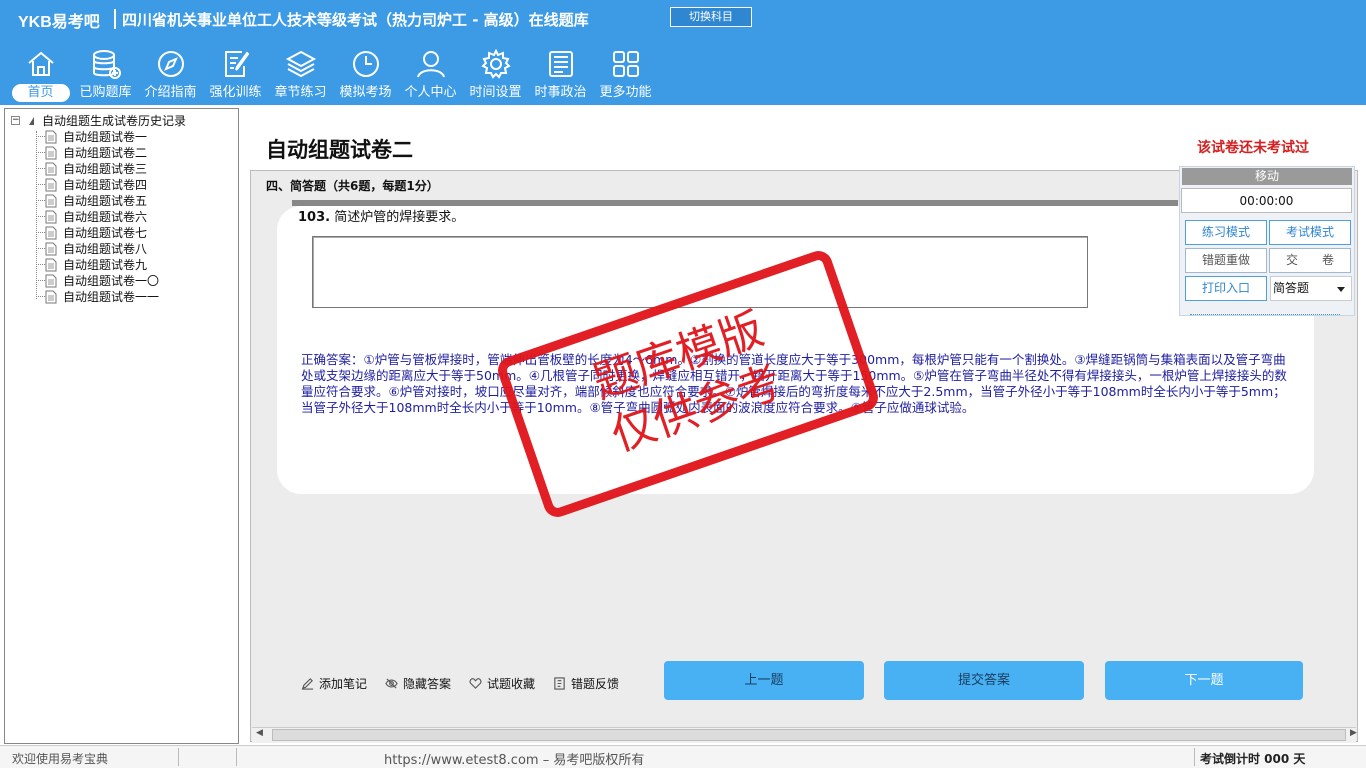 Image resolution: width=1366 pixels, height=768 pixels. Describe the element at coordinates (809, 735) in the screenshot. I see `scrollbar-thumb` at that location.